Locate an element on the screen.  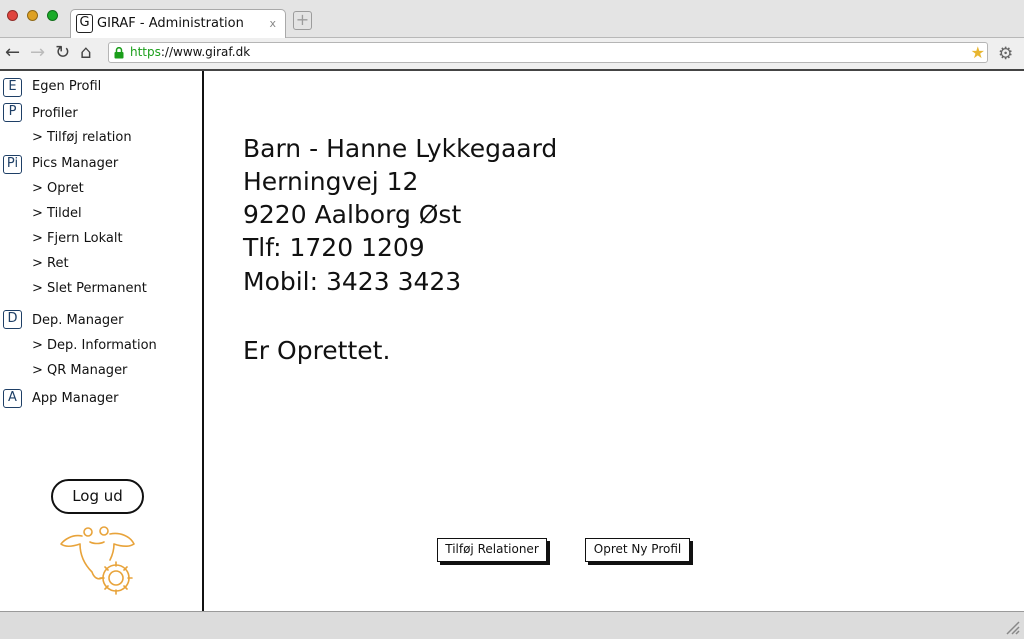
sidebar-subitem-tilfoej-relation: > Tilføj relation is located at coordinates (82, 137).